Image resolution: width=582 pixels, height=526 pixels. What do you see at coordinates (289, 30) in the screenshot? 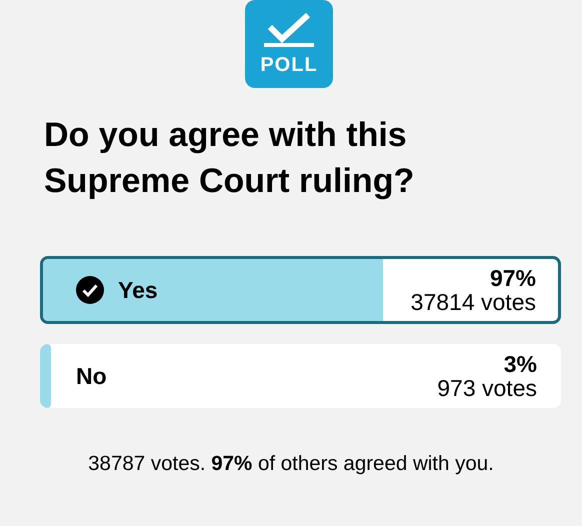
I see `checkmark-icon` at bounding box center [289, 30].